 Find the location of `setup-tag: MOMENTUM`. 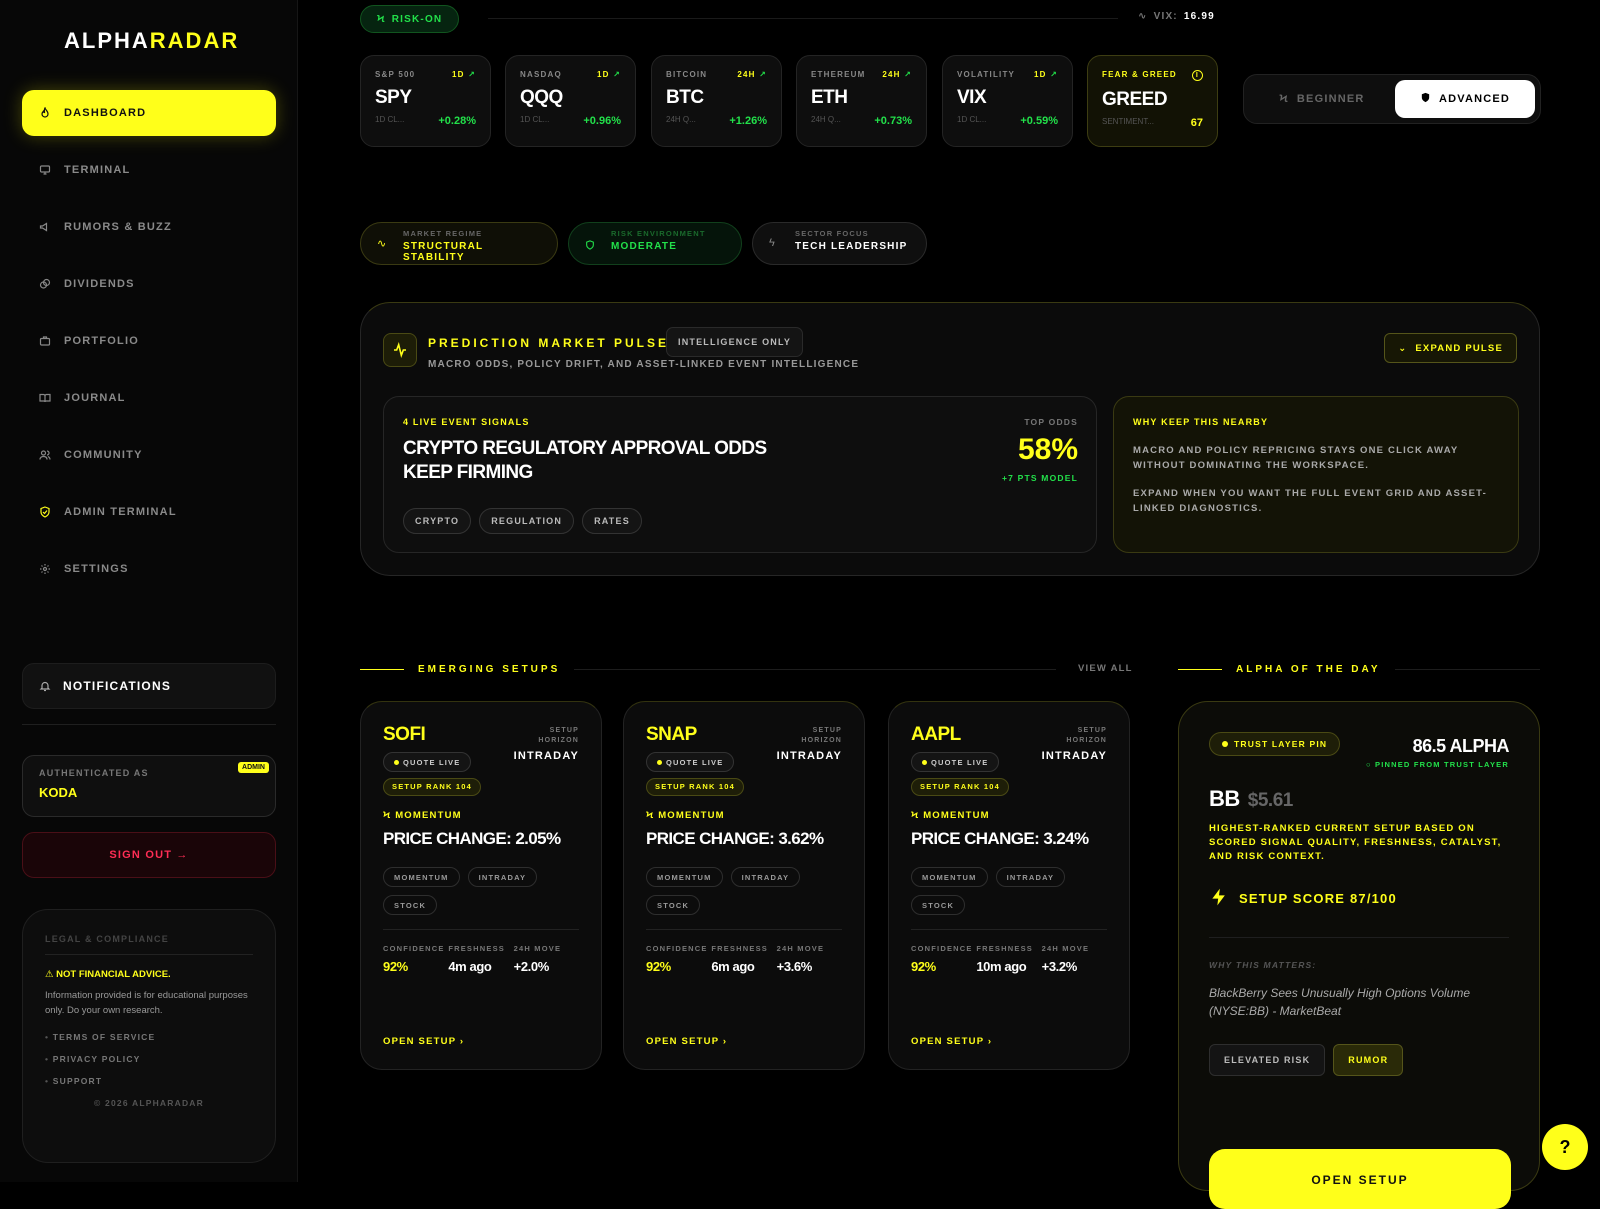

setup-tag: MOMENTUM is located at coordinates (684, 877).